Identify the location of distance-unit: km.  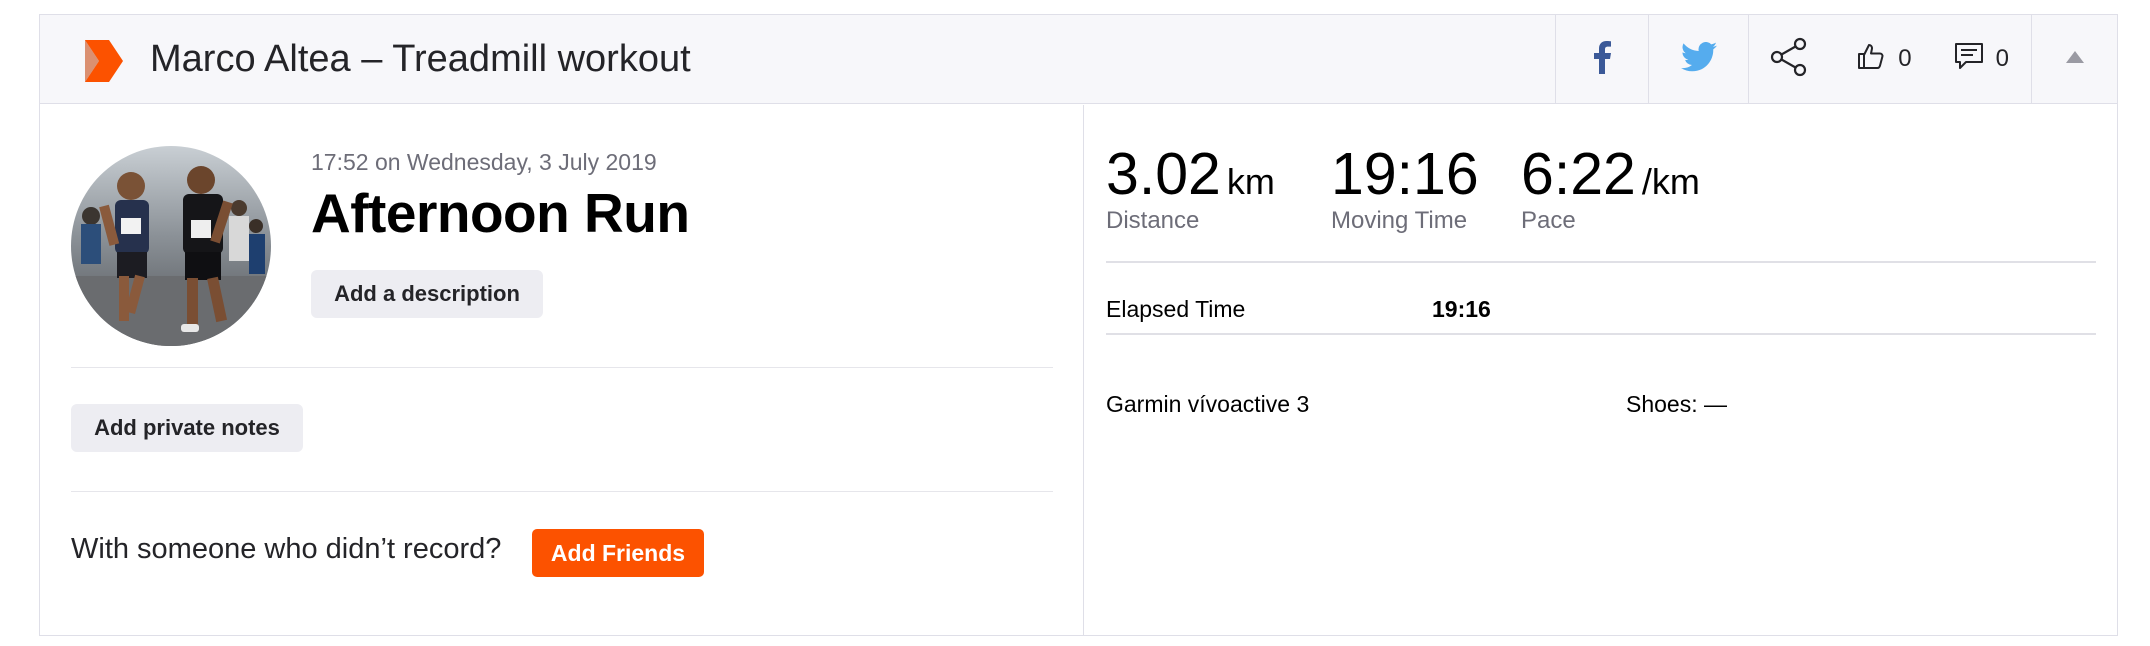
(1250, 181).